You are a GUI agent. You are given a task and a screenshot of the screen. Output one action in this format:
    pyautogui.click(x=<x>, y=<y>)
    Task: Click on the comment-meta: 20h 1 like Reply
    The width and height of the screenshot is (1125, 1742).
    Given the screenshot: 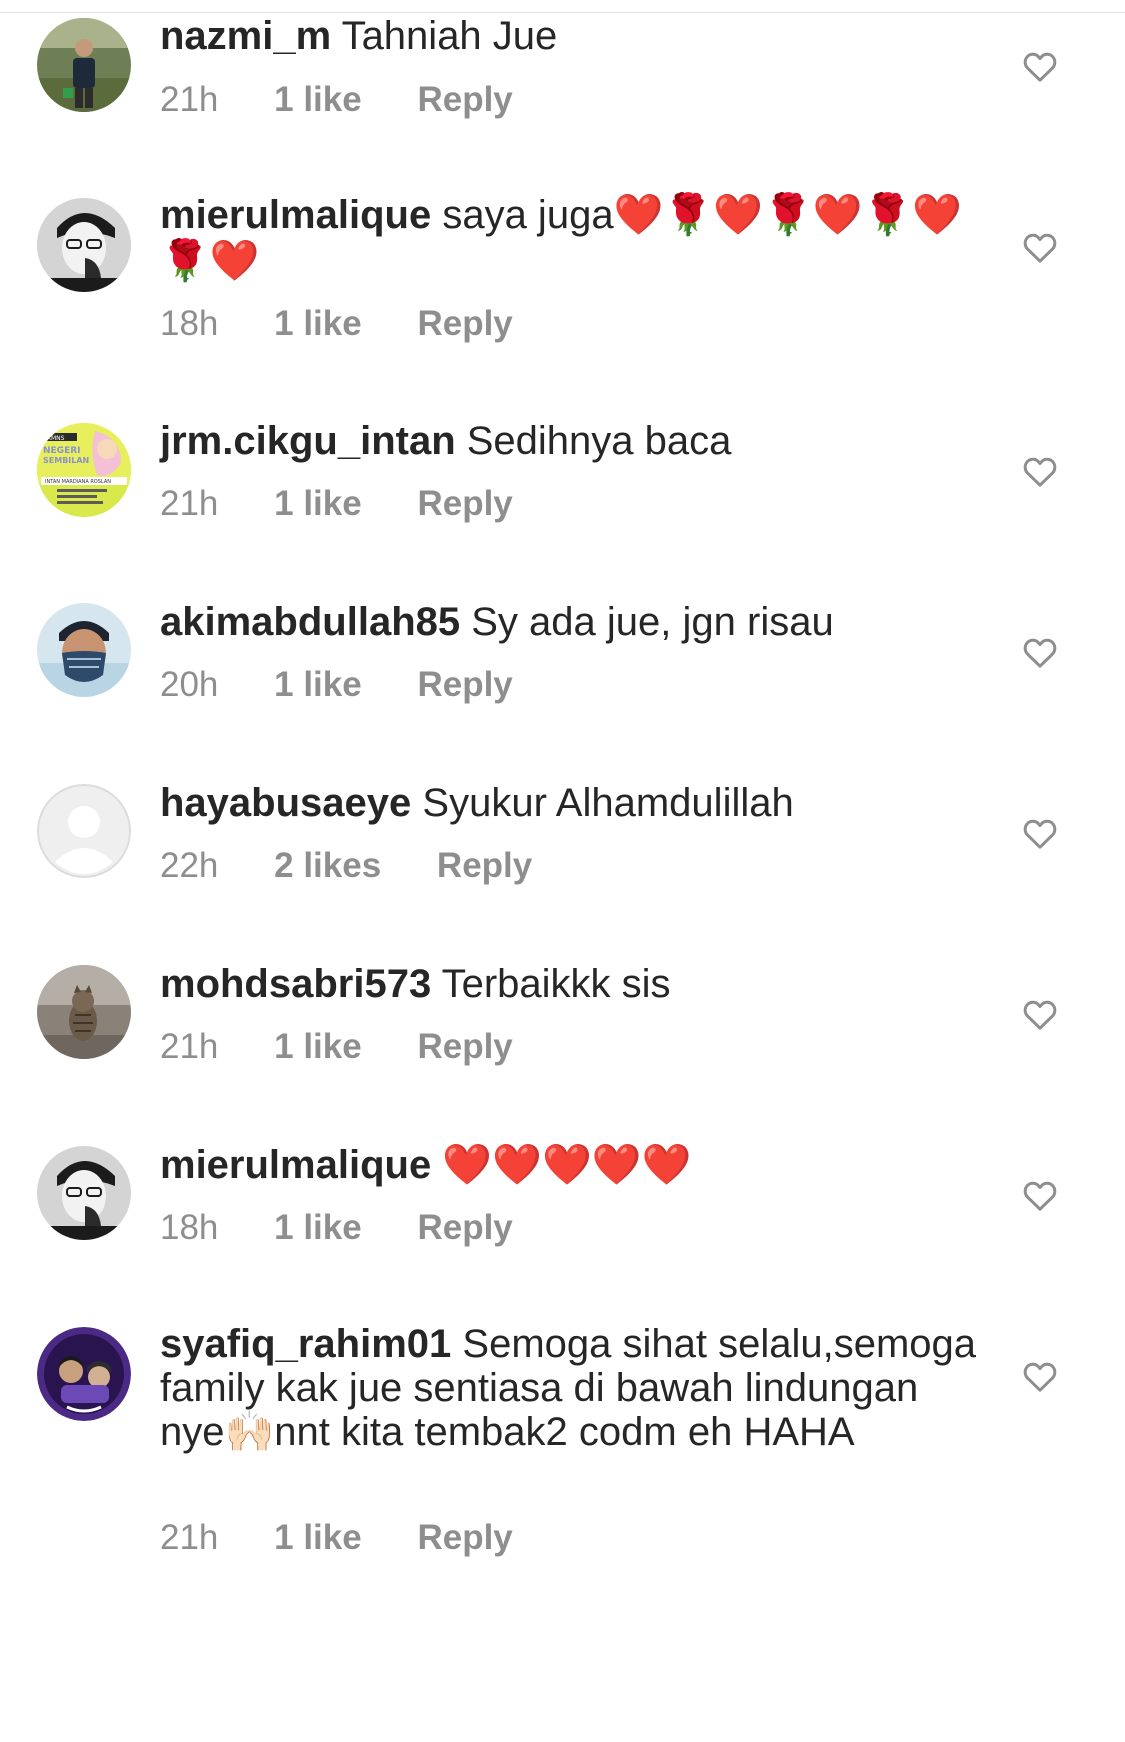 What is the action you would take?
    pyautogui.click(x=359, y=685)
    